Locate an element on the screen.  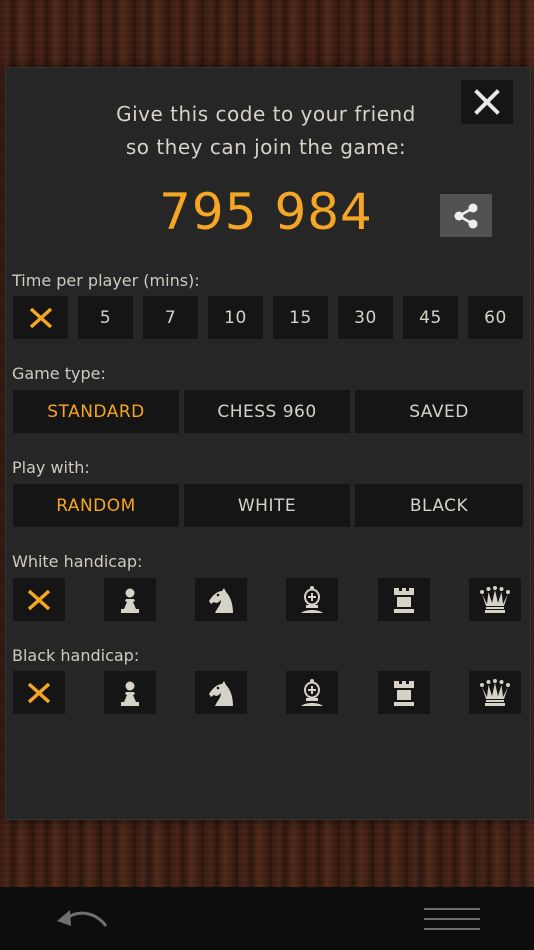
white-handicap-knight is located at coordinates (221, 599).